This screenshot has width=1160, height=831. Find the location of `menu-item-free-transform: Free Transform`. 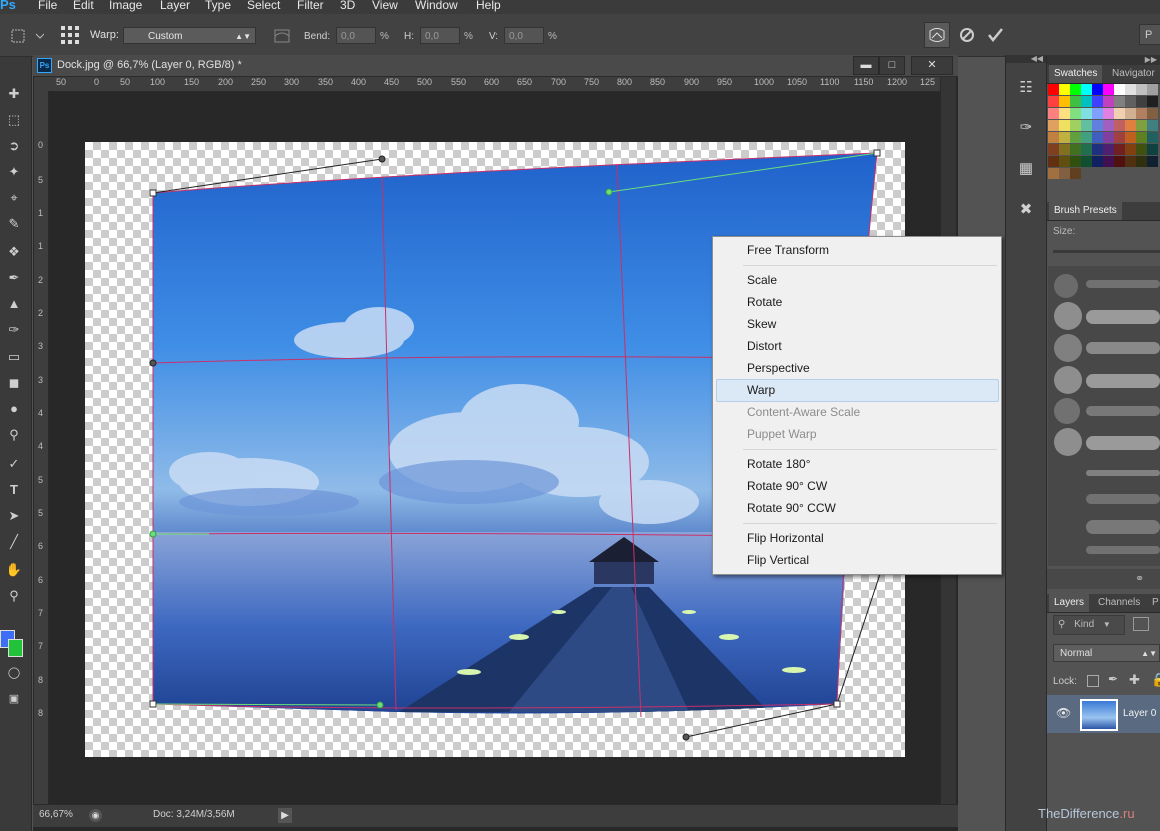

menu-item-free-transform: Free Transform is located at coordinates (788, 250).